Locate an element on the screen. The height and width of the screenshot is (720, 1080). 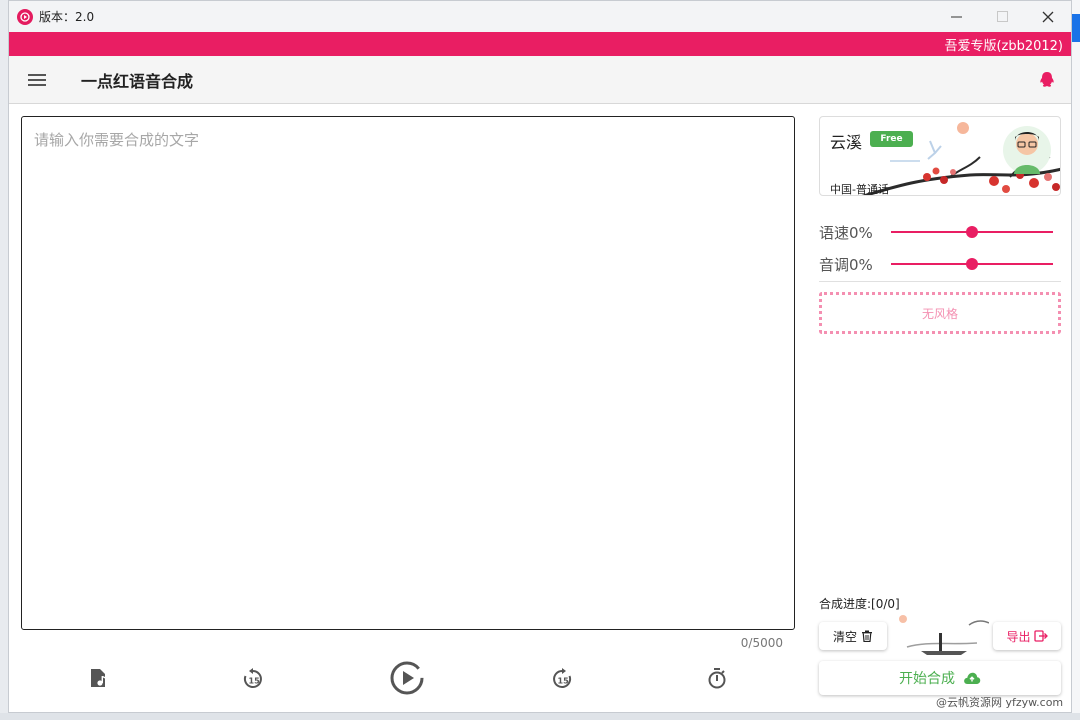
background-window-accent is located at coordinates (1076, 28).